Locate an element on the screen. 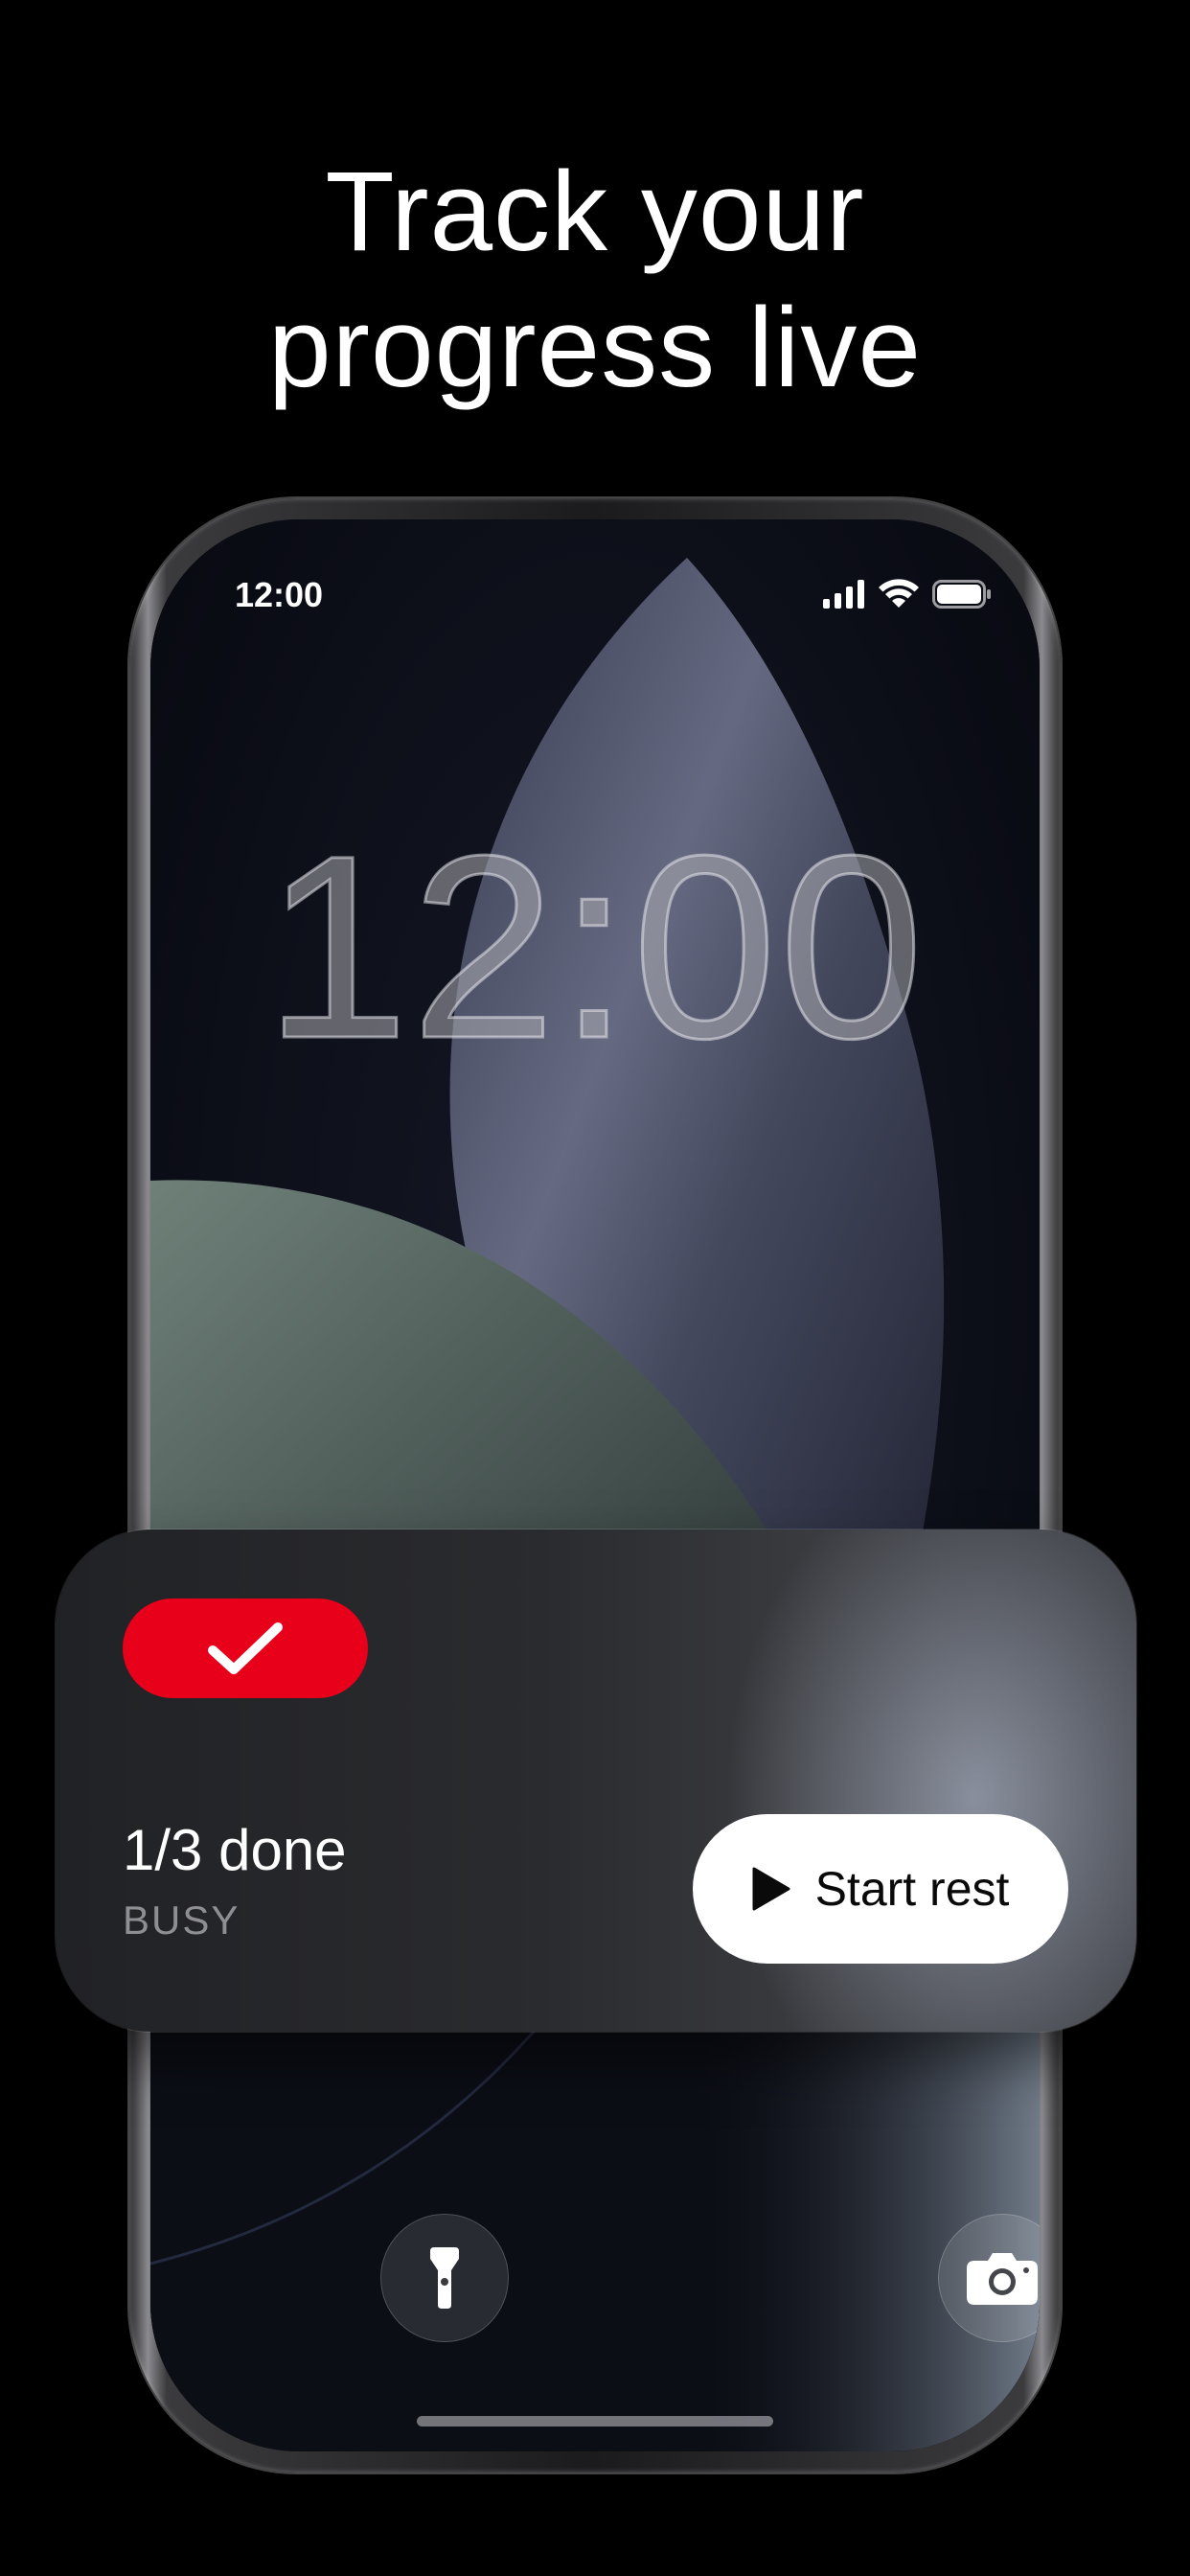 The image size is (1190, 2576). flashlight-button is located at coordinates (445, 2278).